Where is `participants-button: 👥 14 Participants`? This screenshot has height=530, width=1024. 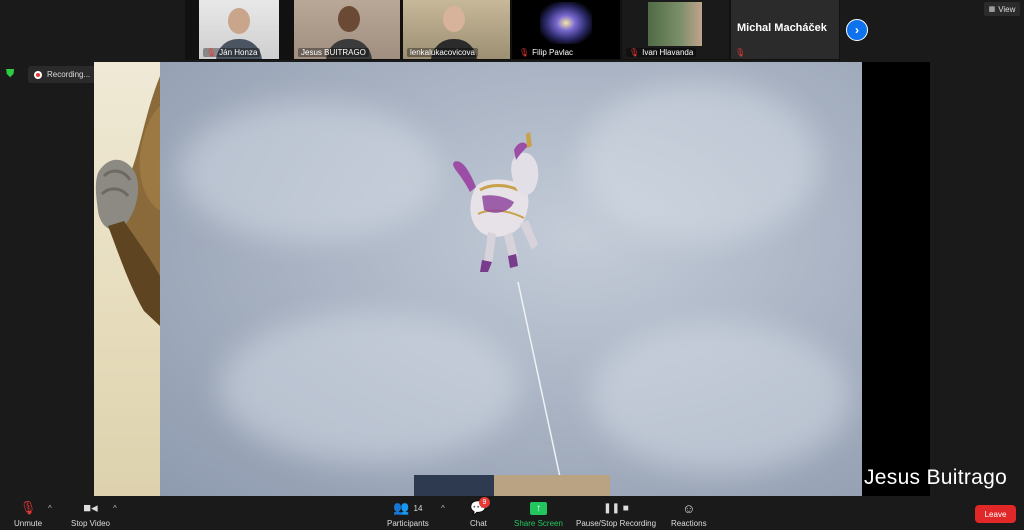
participants-button: 👥 14 Participants is located at coordinates (408, 514).